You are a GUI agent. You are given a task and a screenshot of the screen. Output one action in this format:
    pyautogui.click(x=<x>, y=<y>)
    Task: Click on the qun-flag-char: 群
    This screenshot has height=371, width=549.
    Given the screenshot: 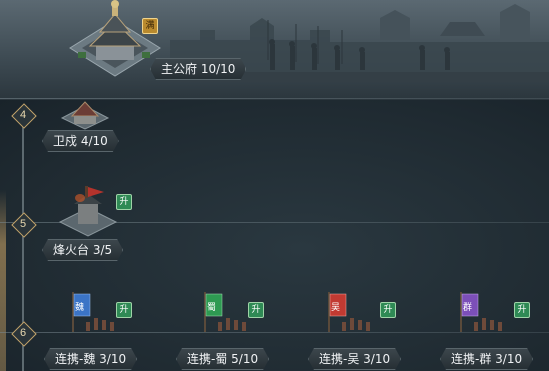 What is the action you would take?
    pyautogui.click(x=468, y=308)
    